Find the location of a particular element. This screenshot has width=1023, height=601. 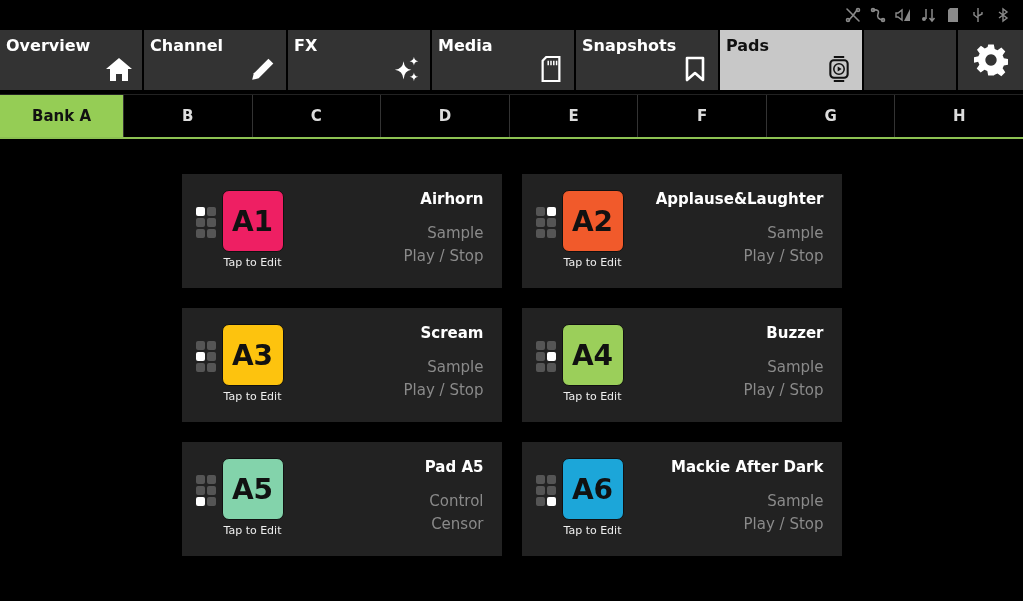

tab: FX is located at coordinates (359, 60).